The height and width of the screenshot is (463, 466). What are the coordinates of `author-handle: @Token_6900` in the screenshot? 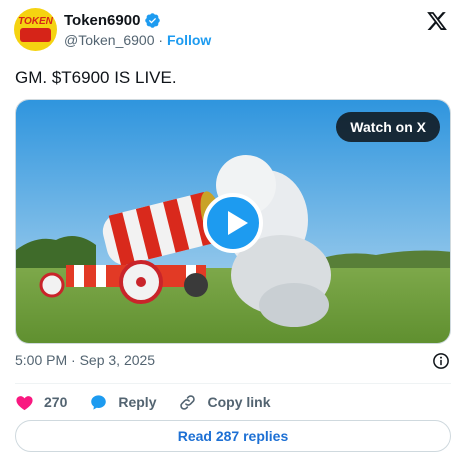 It's located at (109, 40).